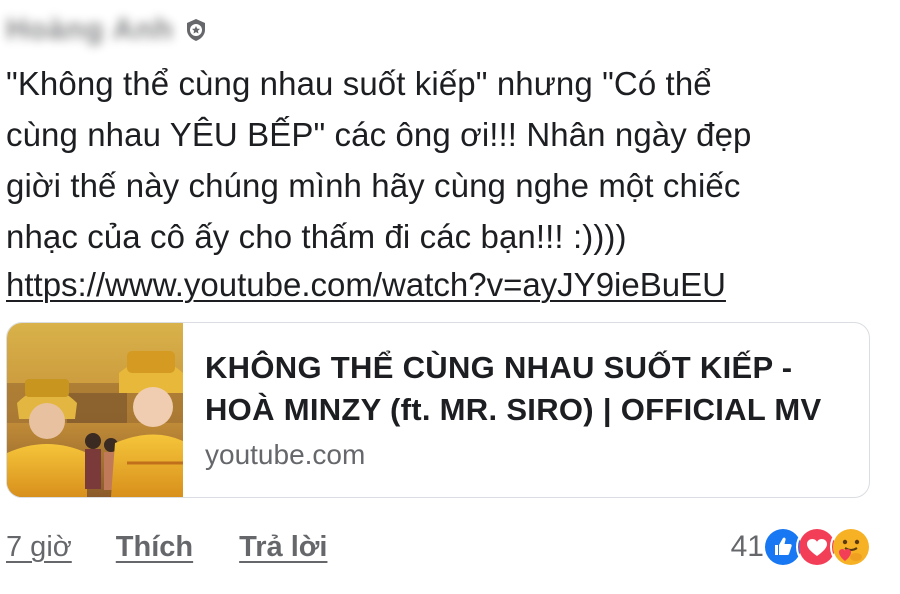  What do you see at coordinates (39, 547) in the screenshot?
I see `comment-timestamp: 7 giờ` at bounding box center [39, 547].